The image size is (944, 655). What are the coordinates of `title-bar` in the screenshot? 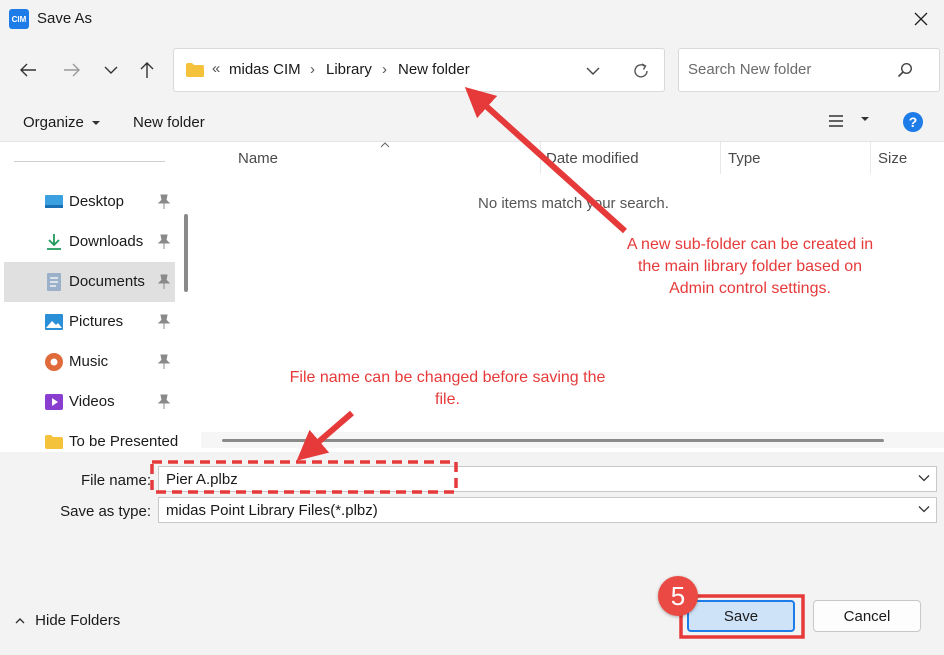 It's located at (472, 19).